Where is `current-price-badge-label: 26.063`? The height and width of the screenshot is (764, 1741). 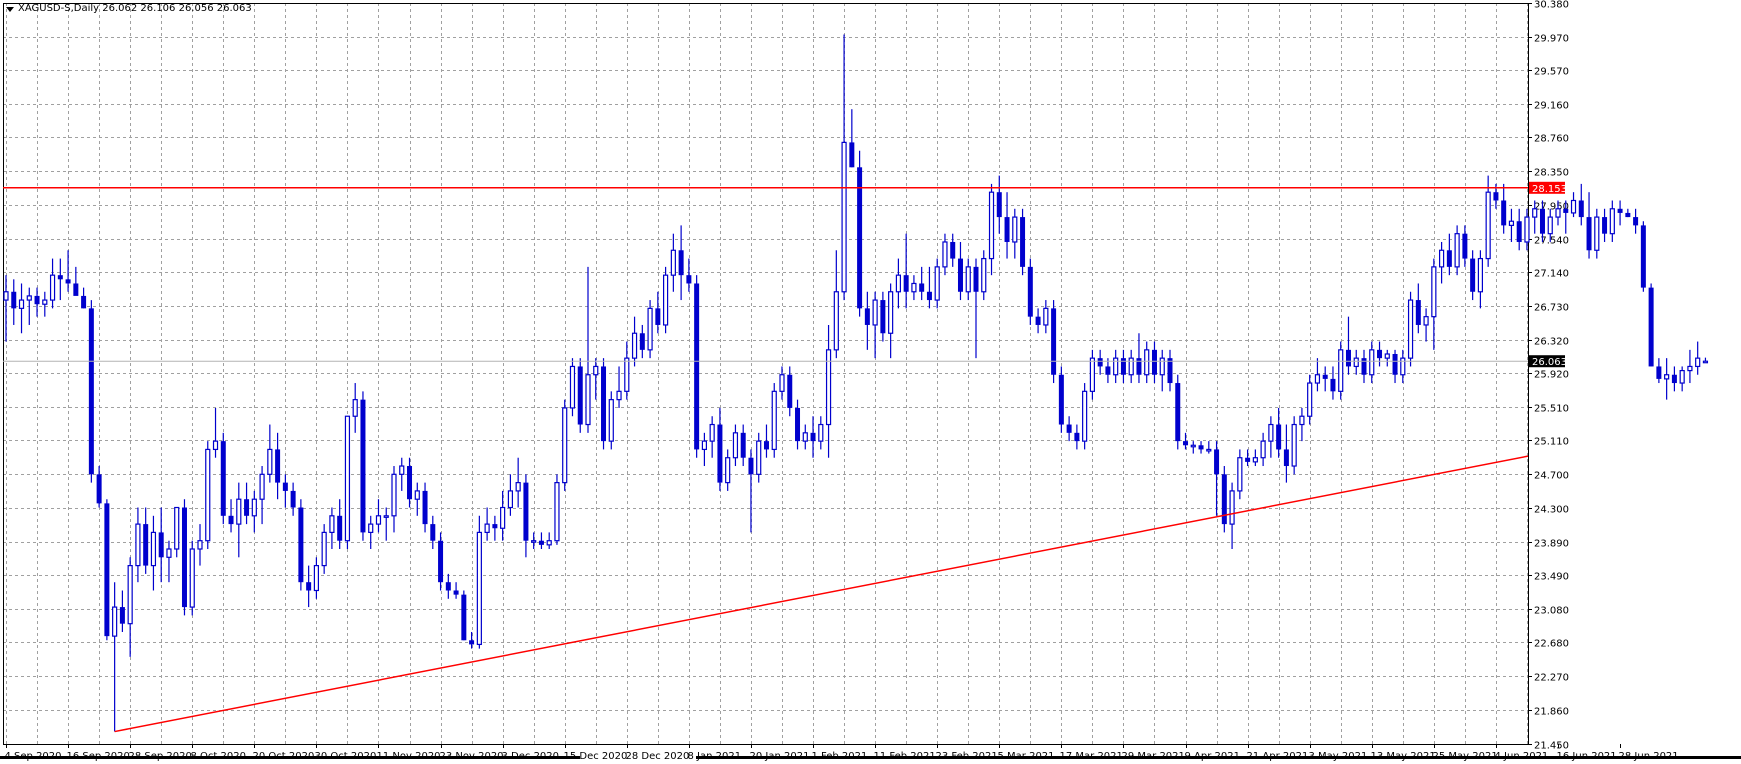 current-price-badge-label: 26.063 is located at coordinates (1549, 362).